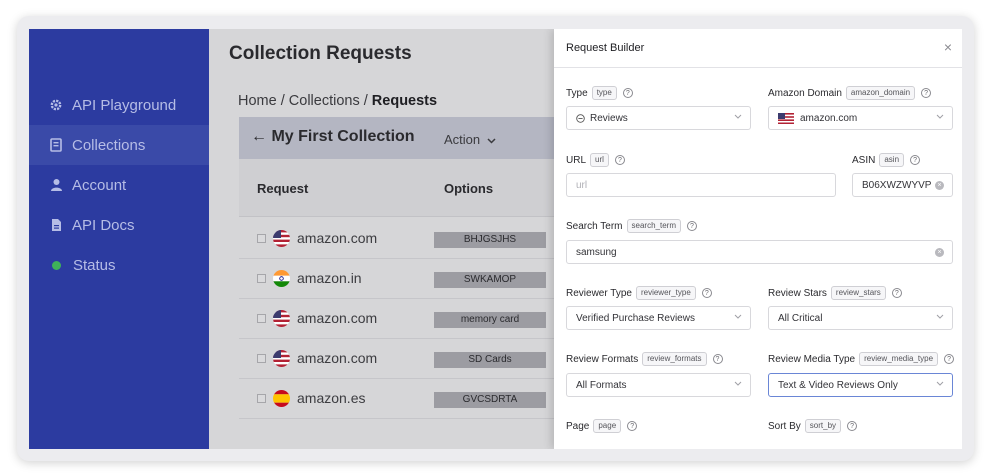  I want to click on field-tag: type, so click(604, 93).